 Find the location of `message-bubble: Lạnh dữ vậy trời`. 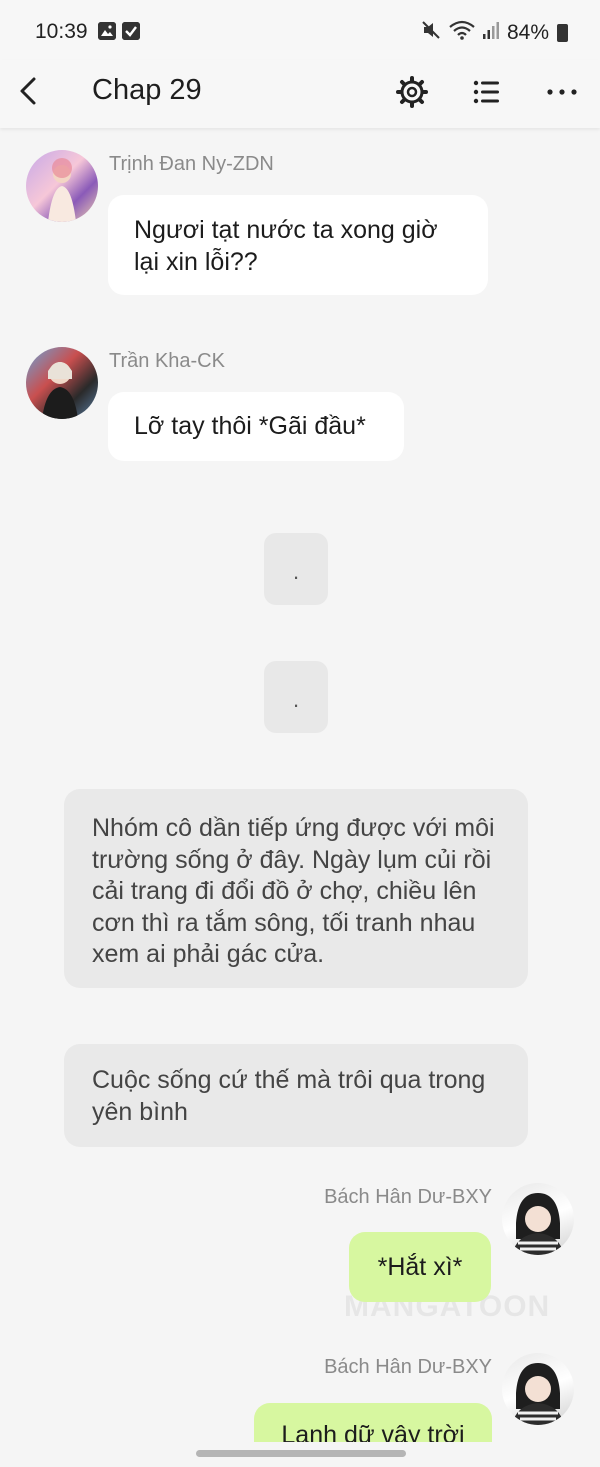

message-bubble: Lạnh dữ vậy trời is located at coordinates (373, 1422).